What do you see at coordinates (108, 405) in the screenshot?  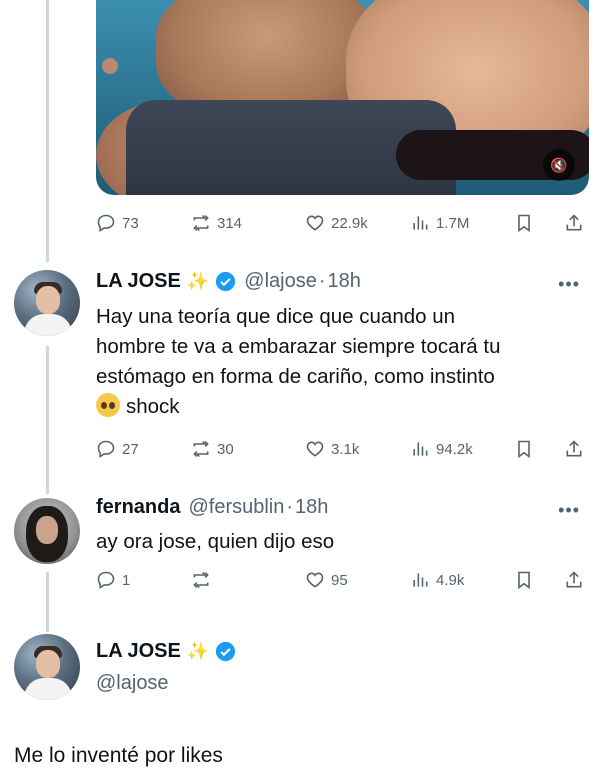 I see `pleading-face-emoji` at bounding box center [108, 405].